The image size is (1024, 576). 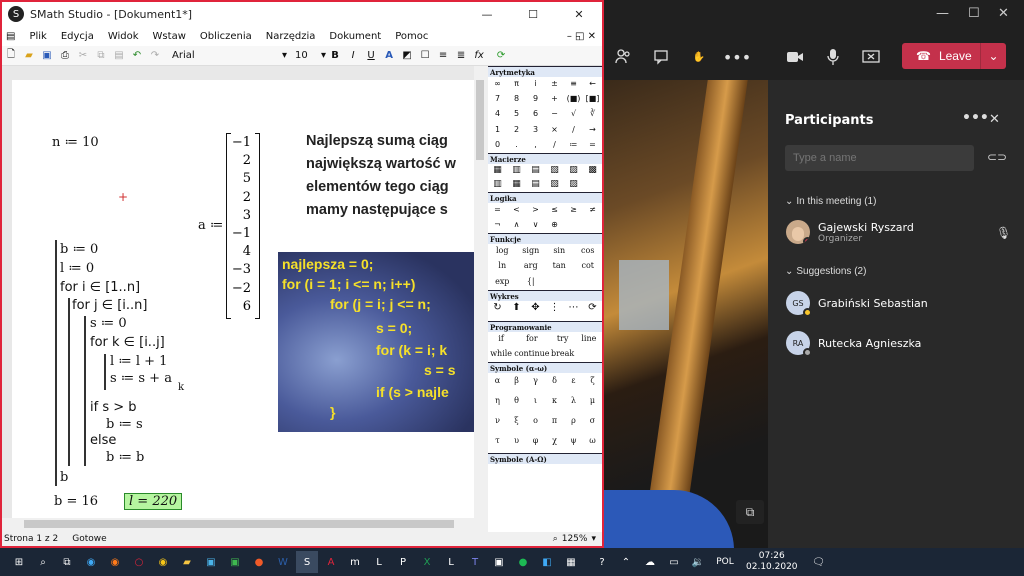 What do you see at coordinates (592, 311) in the screenshot?
I see `refresh-icon: ⟳` at bounding box center [592, 311].